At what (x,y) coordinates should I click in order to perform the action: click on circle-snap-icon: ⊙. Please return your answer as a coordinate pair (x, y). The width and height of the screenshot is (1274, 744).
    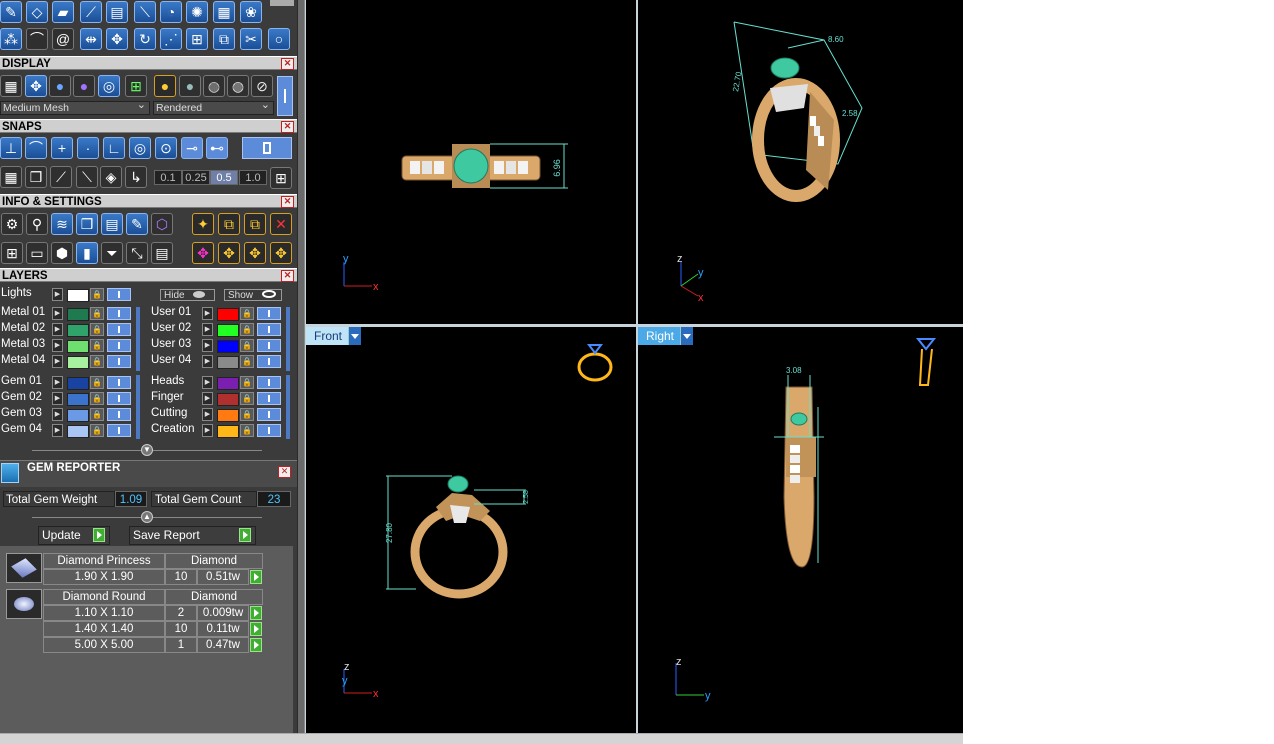
    Looking at the image, I should click on (166, 148).